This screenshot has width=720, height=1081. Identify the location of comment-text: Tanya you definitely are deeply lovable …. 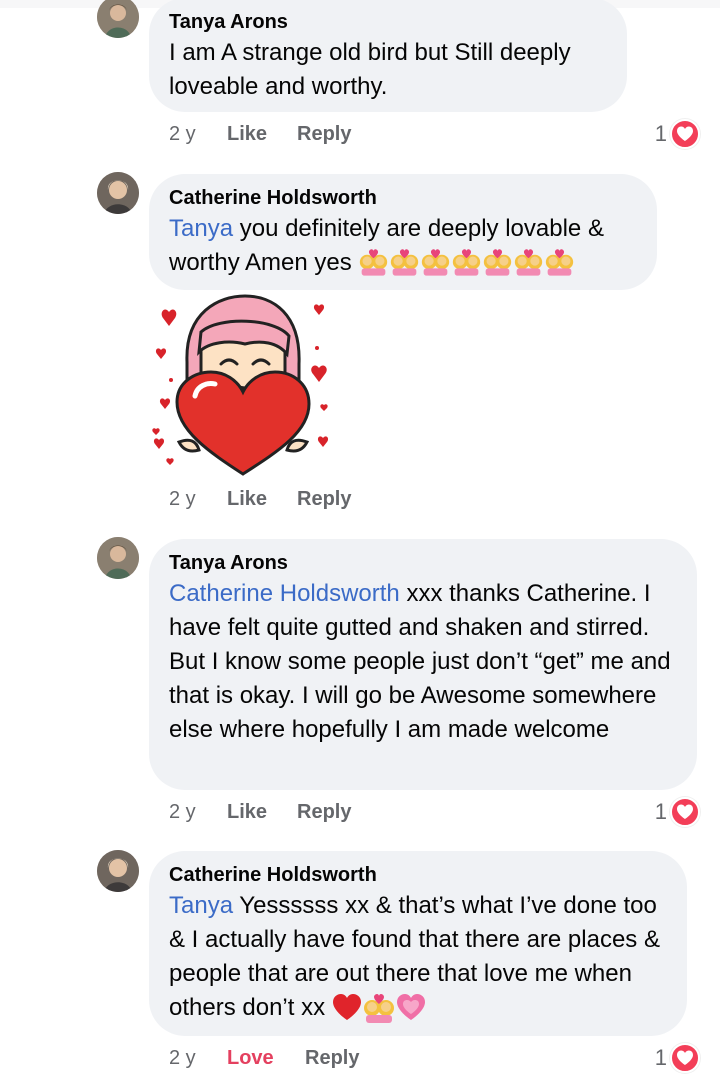
(403, 246).